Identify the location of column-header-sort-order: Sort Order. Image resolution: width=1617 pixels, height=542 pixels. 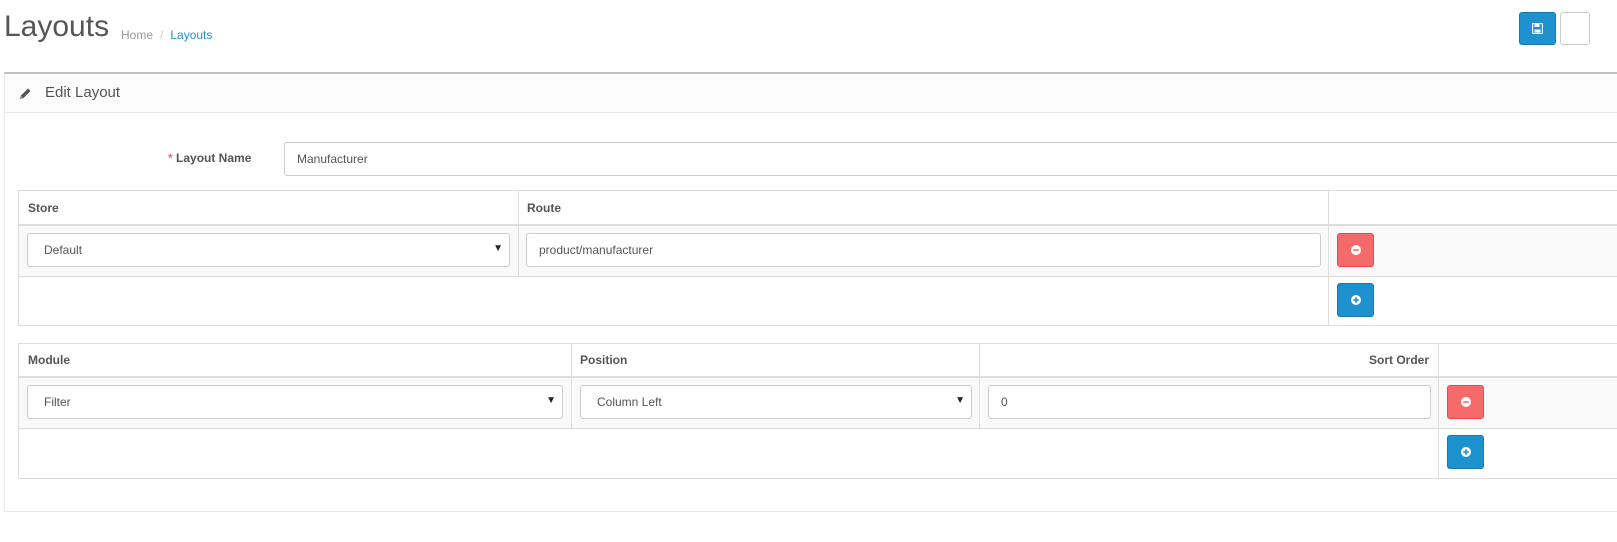
(1399, 360).